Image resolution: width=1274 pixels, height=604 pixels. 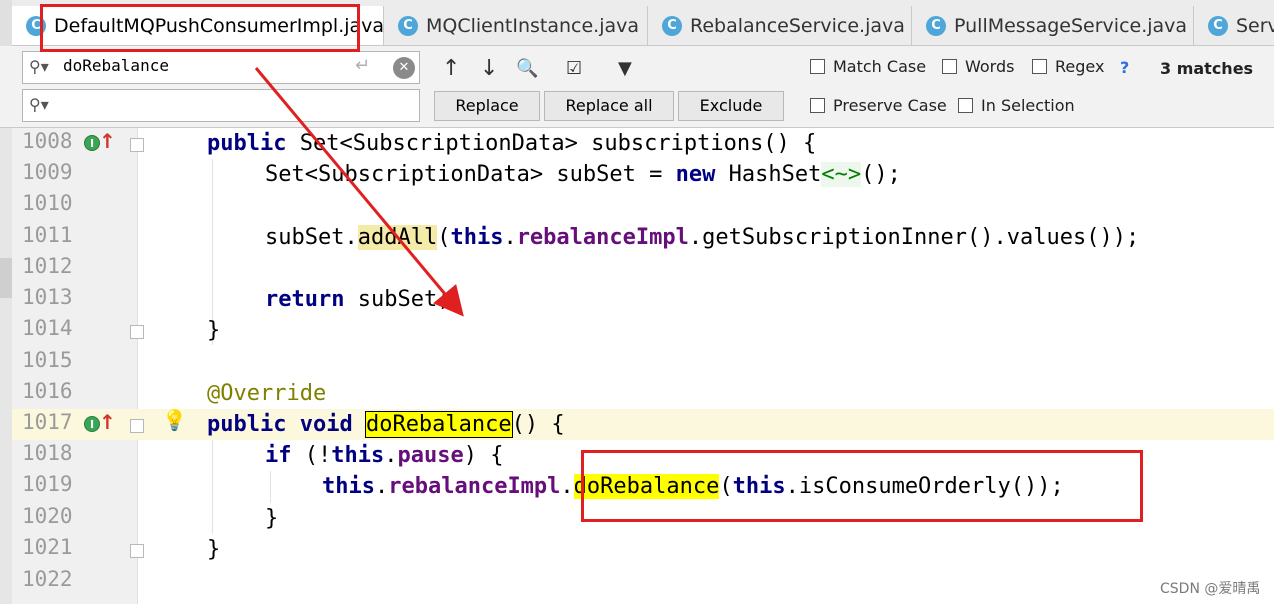 I want to click on filter-icon: ▼, so click(x=625, y=68).